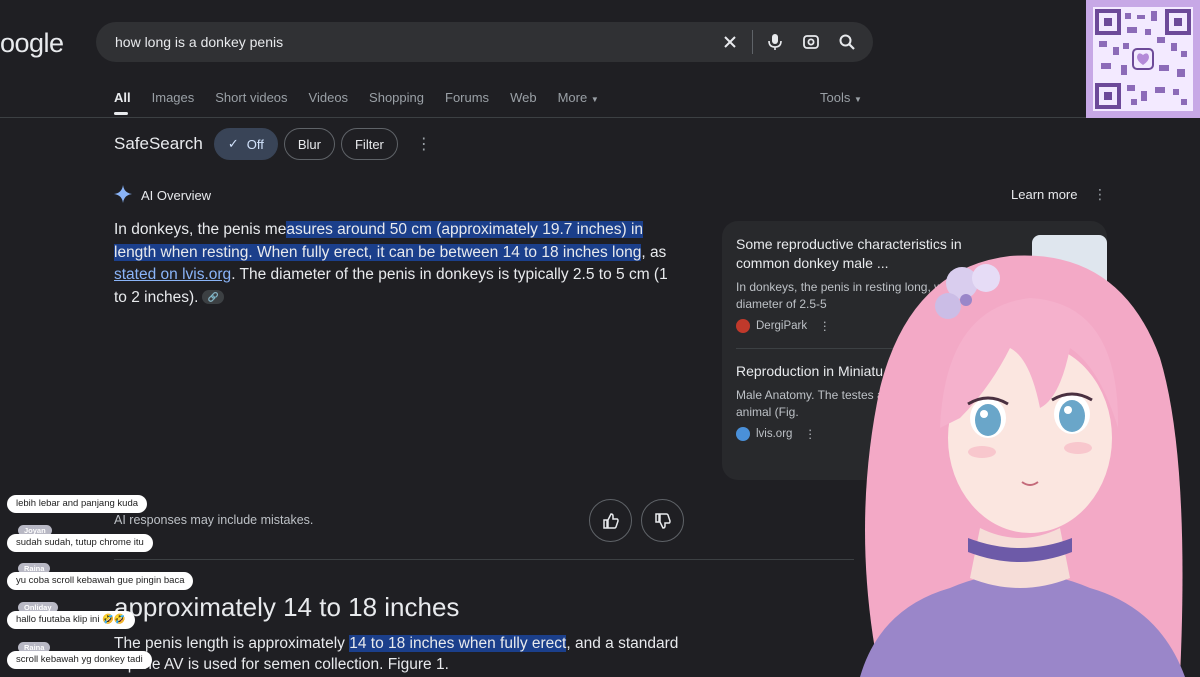 The height and width of the screenshot is (677, 1200). I want to click on safesearch-filter-chip: Filter, so click(369, 144).